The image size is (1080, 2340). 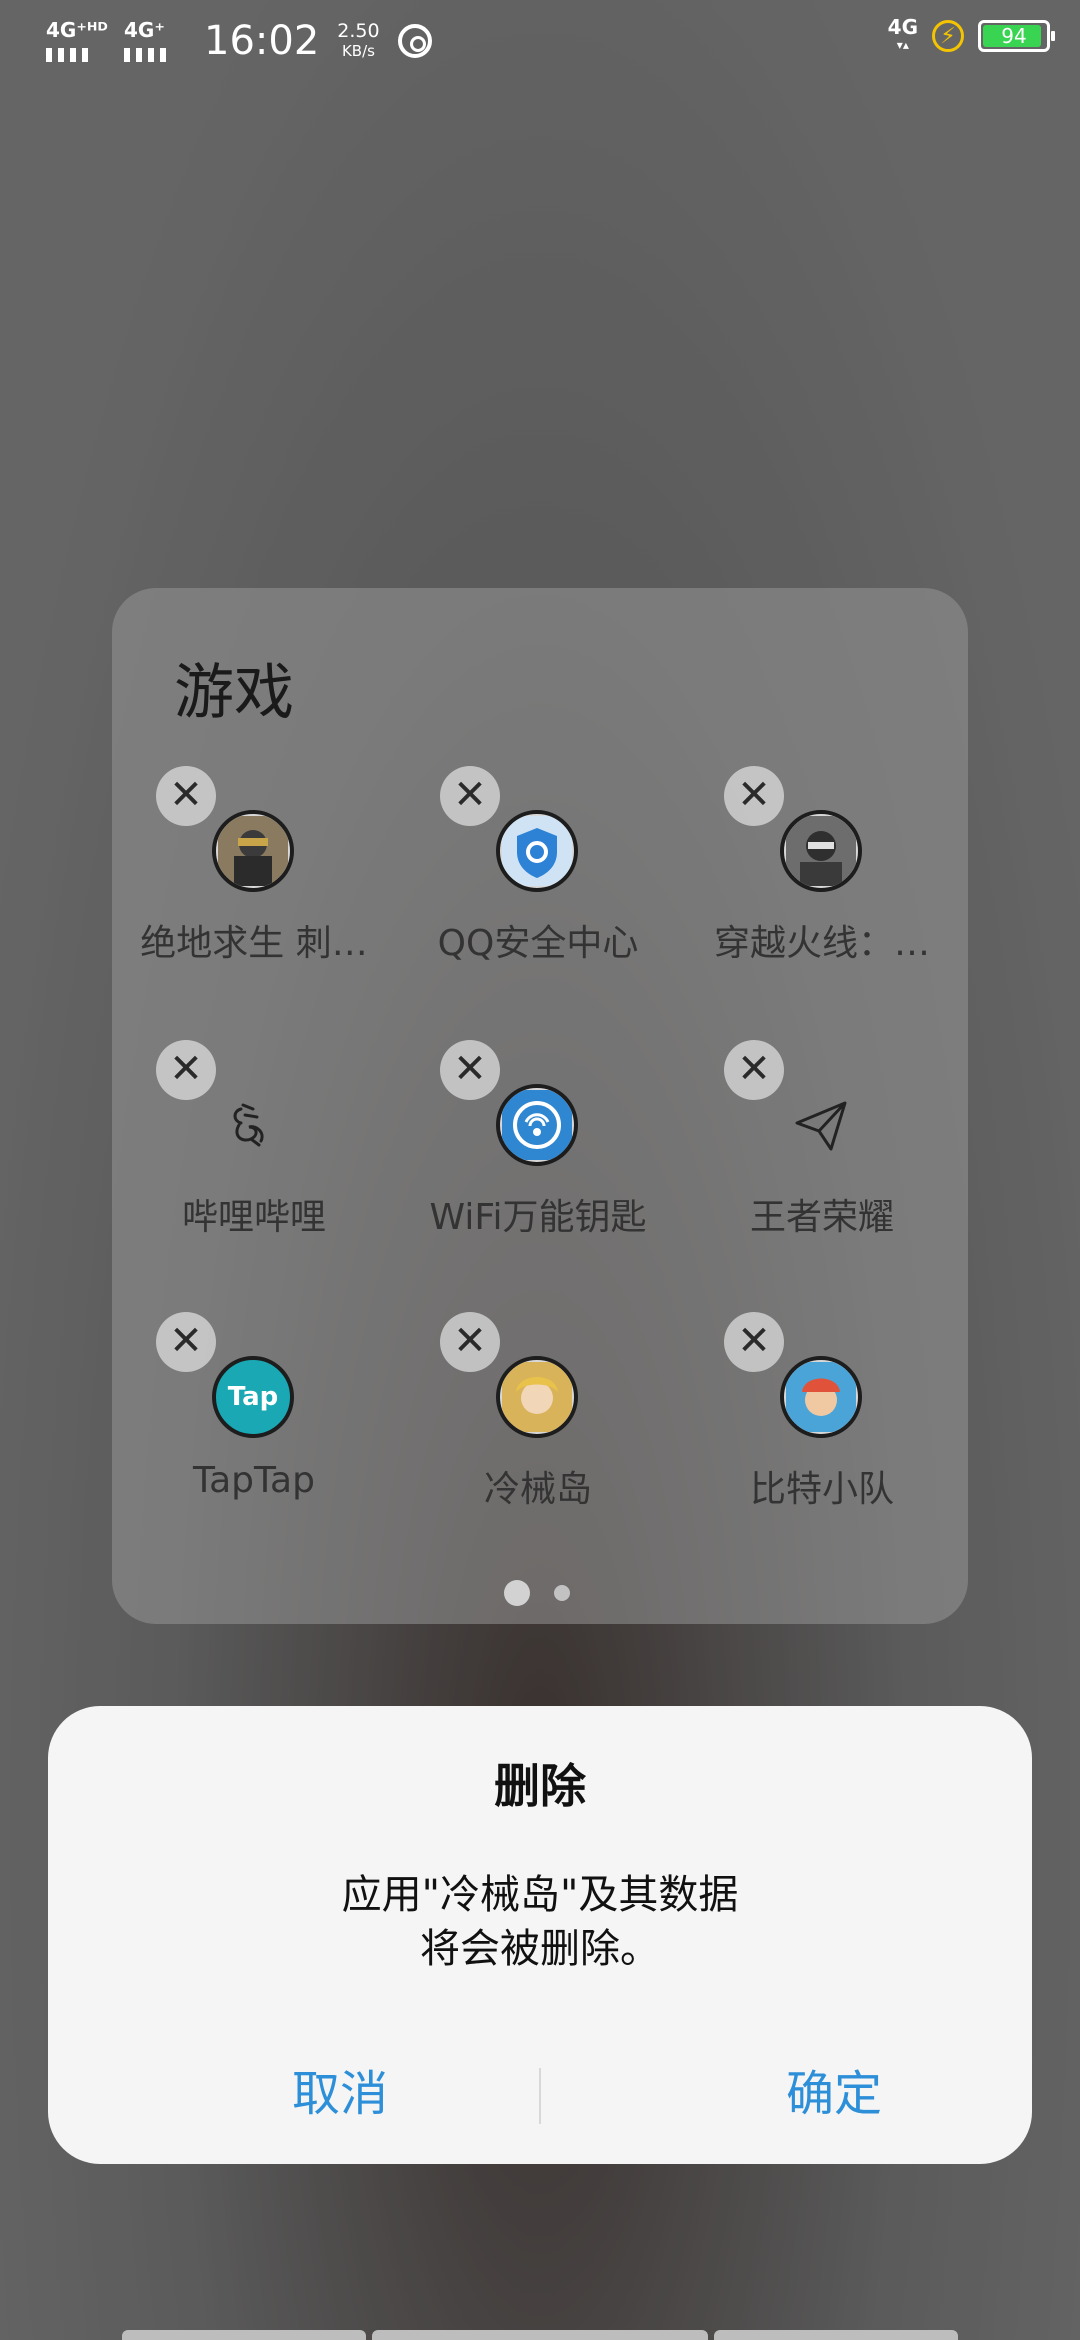 I want to click on app-wifi-key: ✕ WiFi万能钥匙, so click(x=538, y=1140).